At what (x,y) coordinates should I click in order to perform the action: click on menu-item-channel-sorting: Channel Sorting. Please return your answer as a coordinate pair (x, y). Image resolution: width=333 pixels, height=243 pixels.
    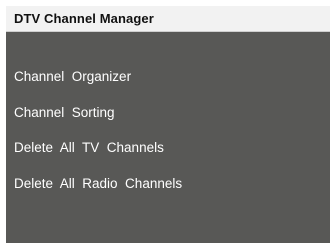
    Looking at the image, I should click on (64, 112).